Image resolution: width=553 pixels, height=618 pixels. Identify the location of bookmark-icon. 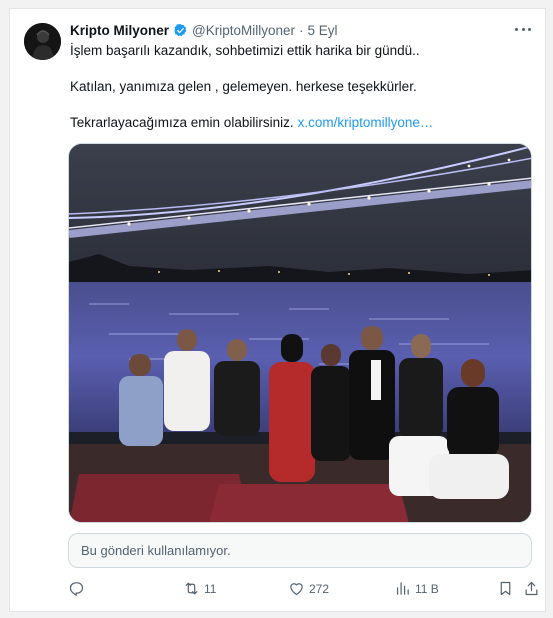
(505, 588).